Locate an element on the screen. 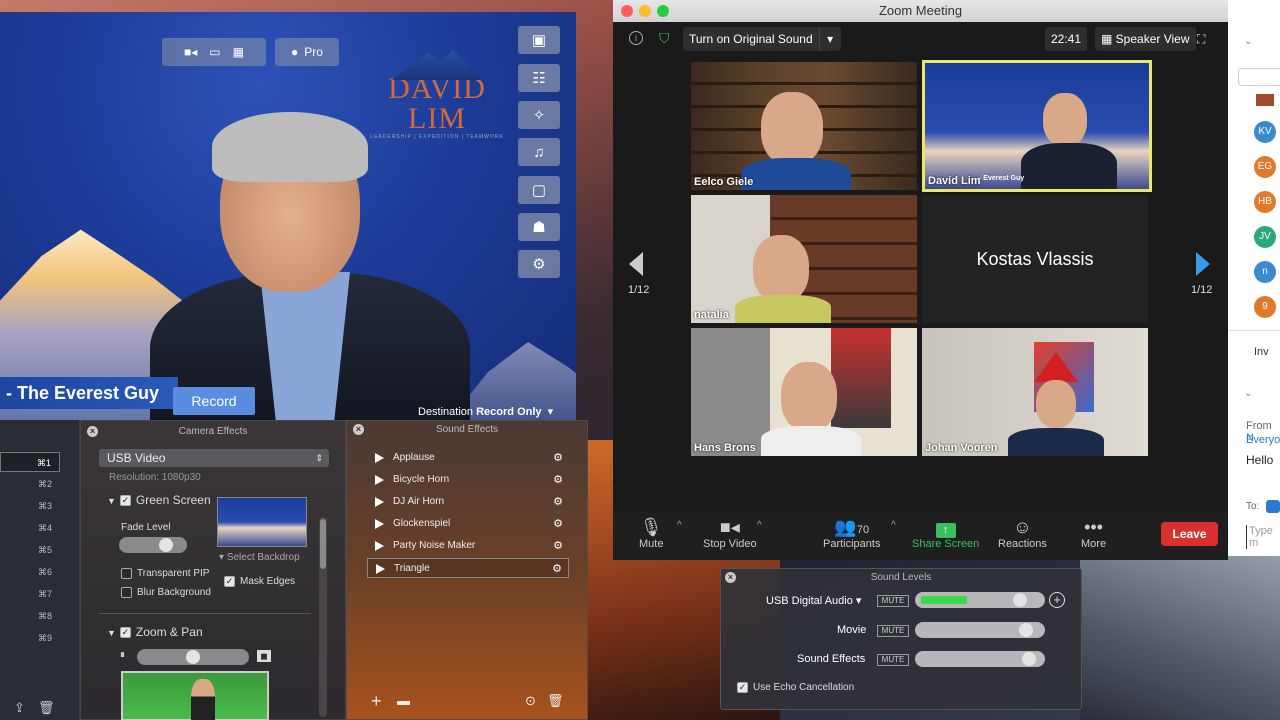 The image size is (1280, 720). participant-tile-video-off: Kostas Vlassis is located at coordinates (1035, 259).